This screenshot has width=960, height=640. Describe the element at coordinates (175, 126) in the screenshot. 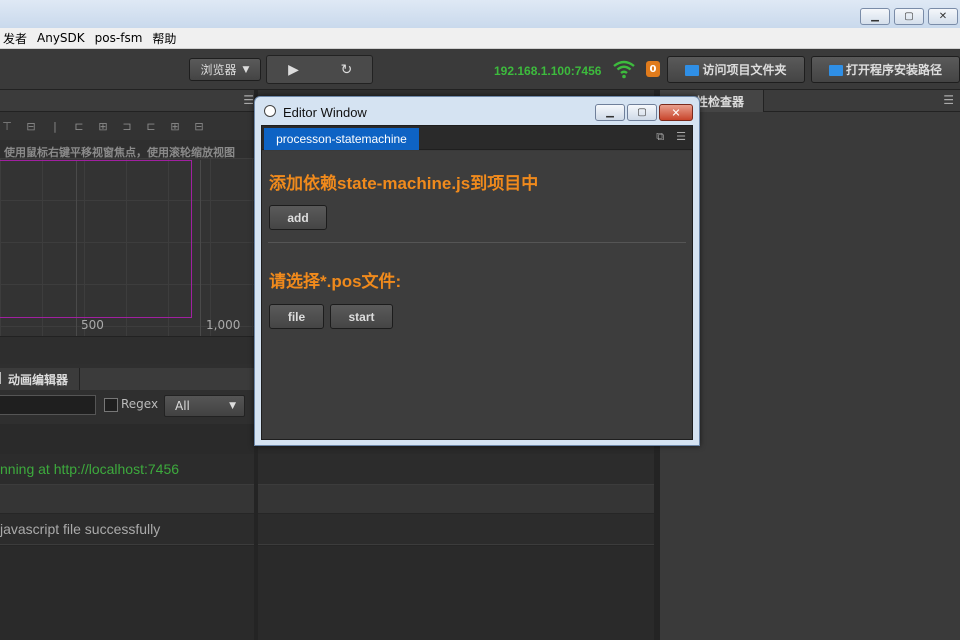

I see `distribute-center-icon: ⊞` at that location.